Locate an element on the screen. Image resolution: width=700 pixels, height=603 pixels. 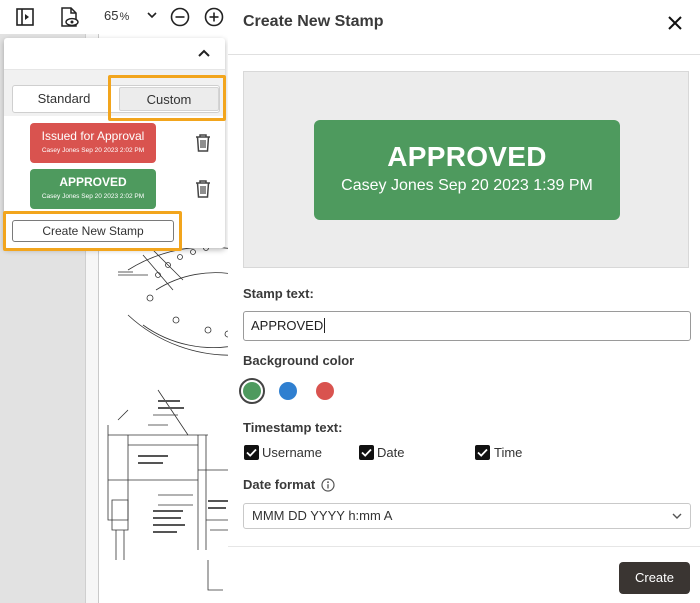
stamp-item-text: APPROVED is located at coordinates (93, 182).